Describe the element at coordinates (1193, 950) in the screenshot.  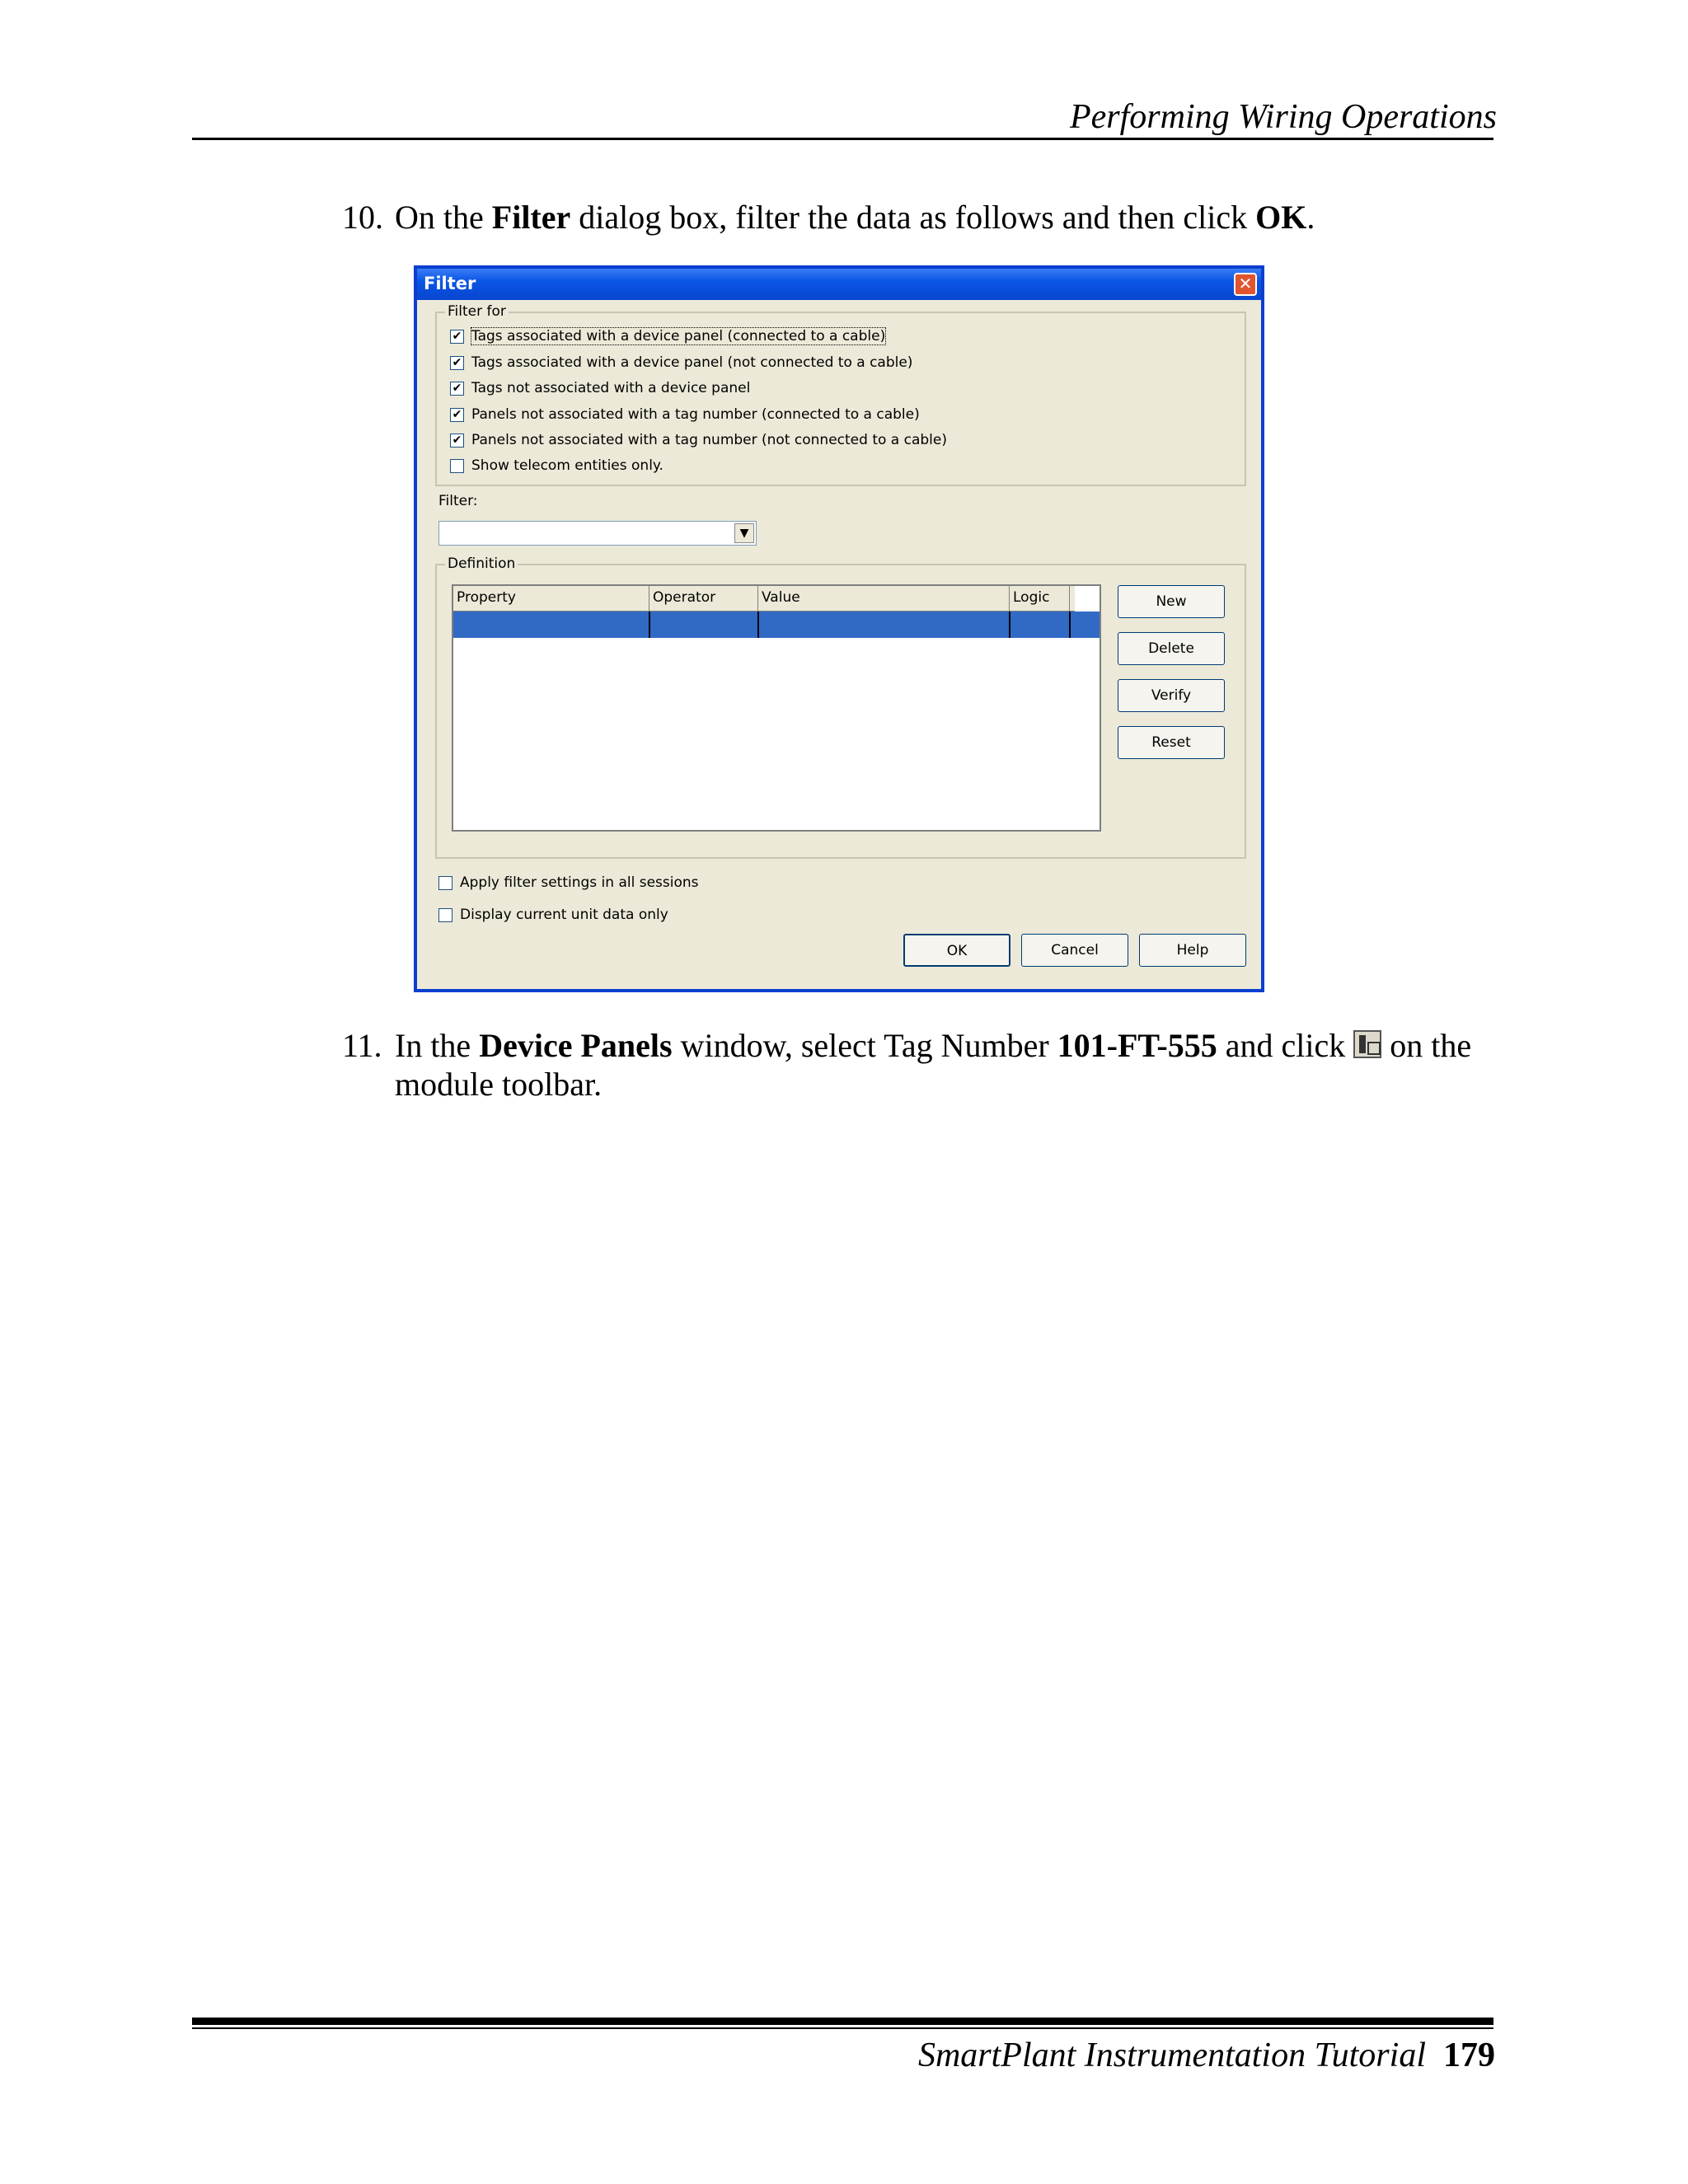
I see `help-button: Help` at that location.